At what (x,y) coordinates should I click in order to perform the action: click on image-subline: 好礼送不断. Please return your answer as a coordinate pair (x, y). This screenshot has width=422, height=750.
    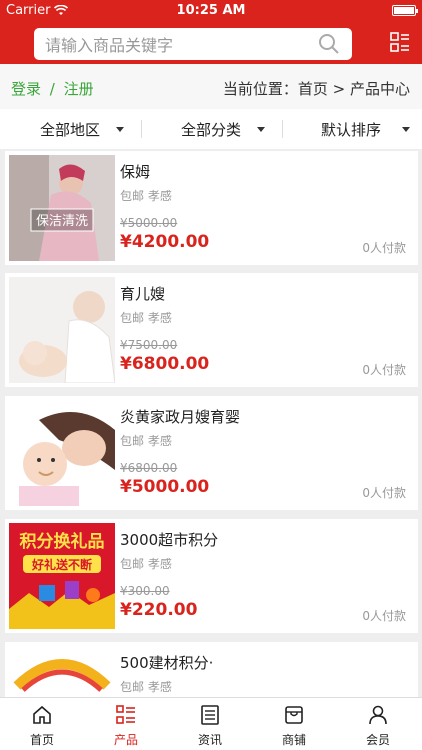
    Looking at the image, I should click on (61, 564).